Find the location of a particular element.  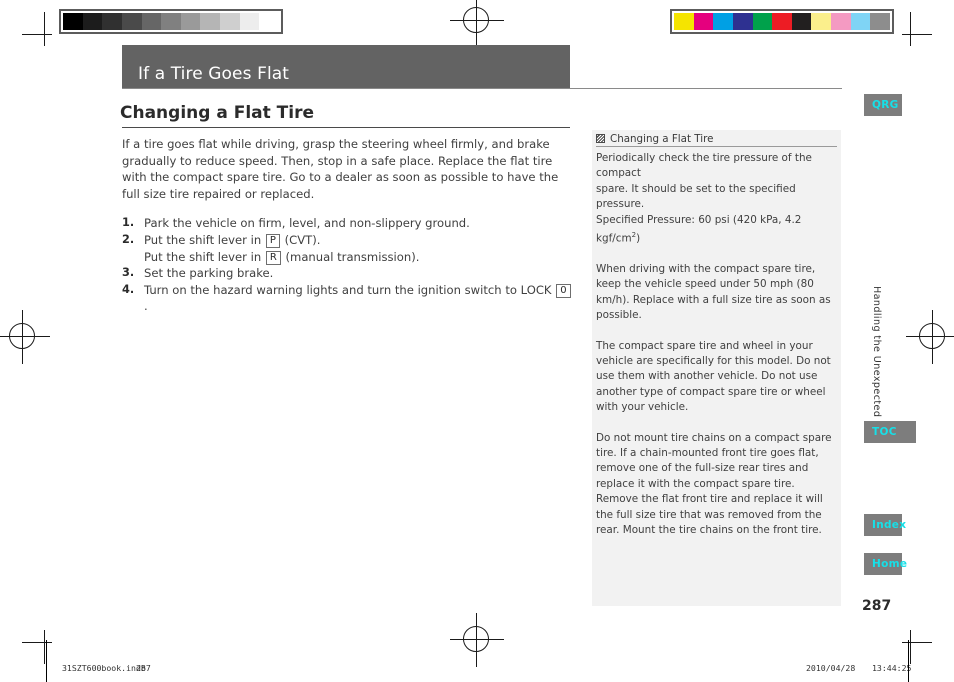

registration-mark-right is located at coordinates (930, 337).